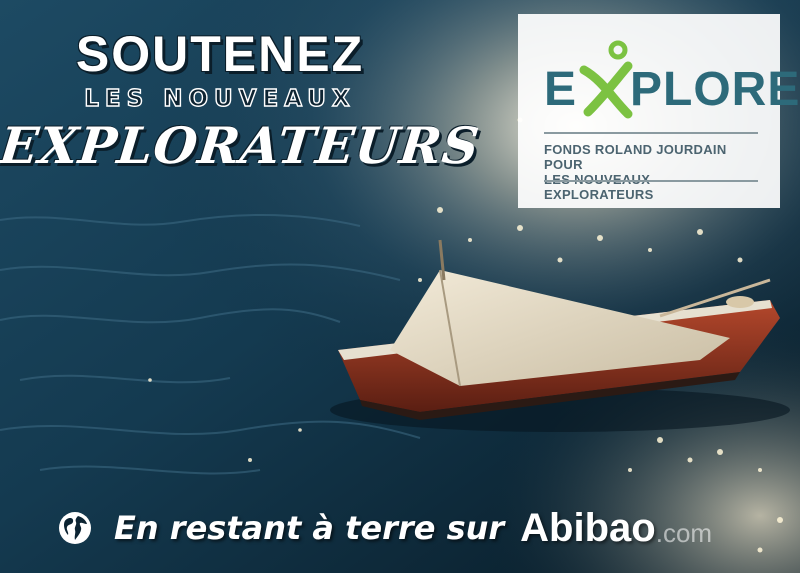  I want to click on explore-logo: E PLORE, so click(671, 82).